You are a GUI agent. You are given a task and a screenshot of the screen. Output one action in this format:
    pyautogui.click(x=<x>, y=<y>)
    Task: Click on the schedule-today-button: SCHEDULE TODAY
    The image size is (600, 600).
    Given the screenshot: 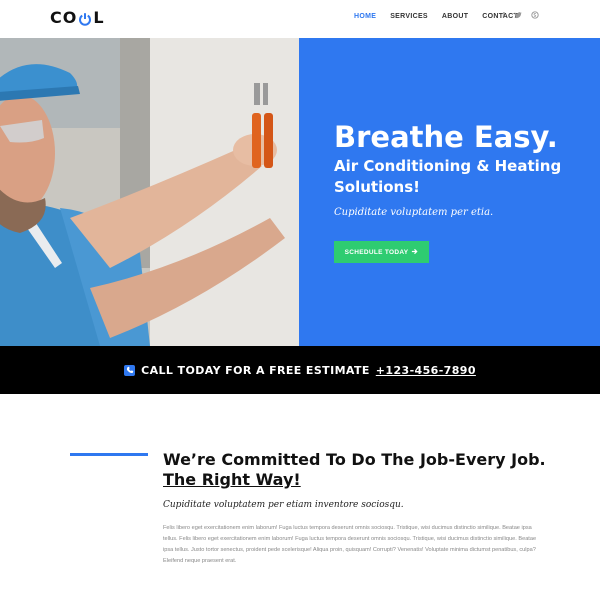 What is the action you would take?
    pyautogui.click(x=381, y=252)
    